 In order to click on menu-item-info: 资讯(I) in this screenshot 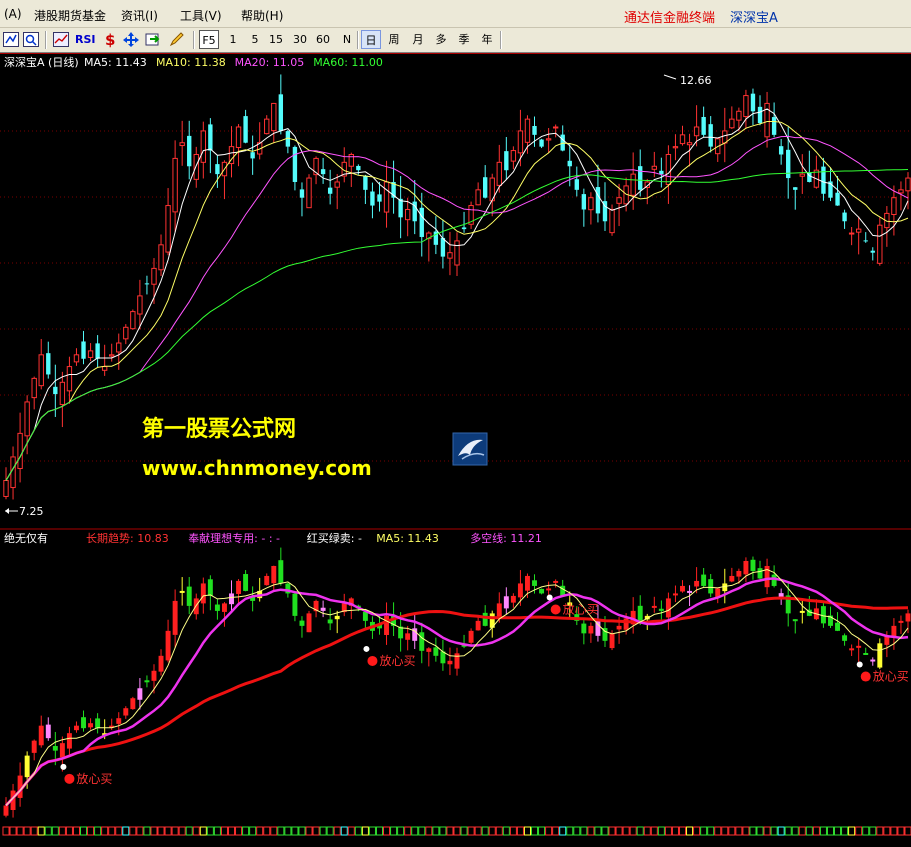, I will do `click(139, 15)`.